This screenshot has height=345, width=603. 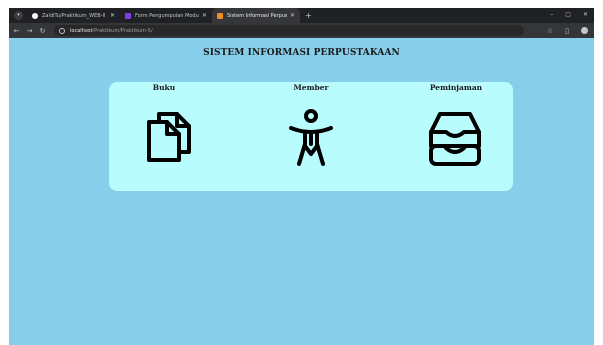 I want to click on extensions-icon: ▯, so click(x=567, y=31).